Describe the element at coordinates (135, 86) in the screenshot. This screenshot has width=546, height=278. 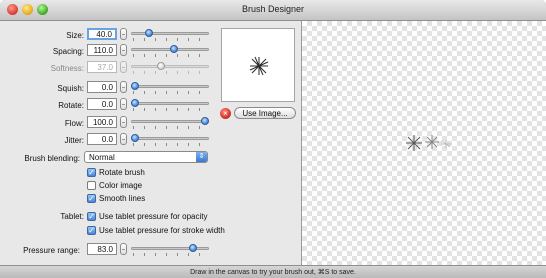
I see `squish-slider-knob` at that location.